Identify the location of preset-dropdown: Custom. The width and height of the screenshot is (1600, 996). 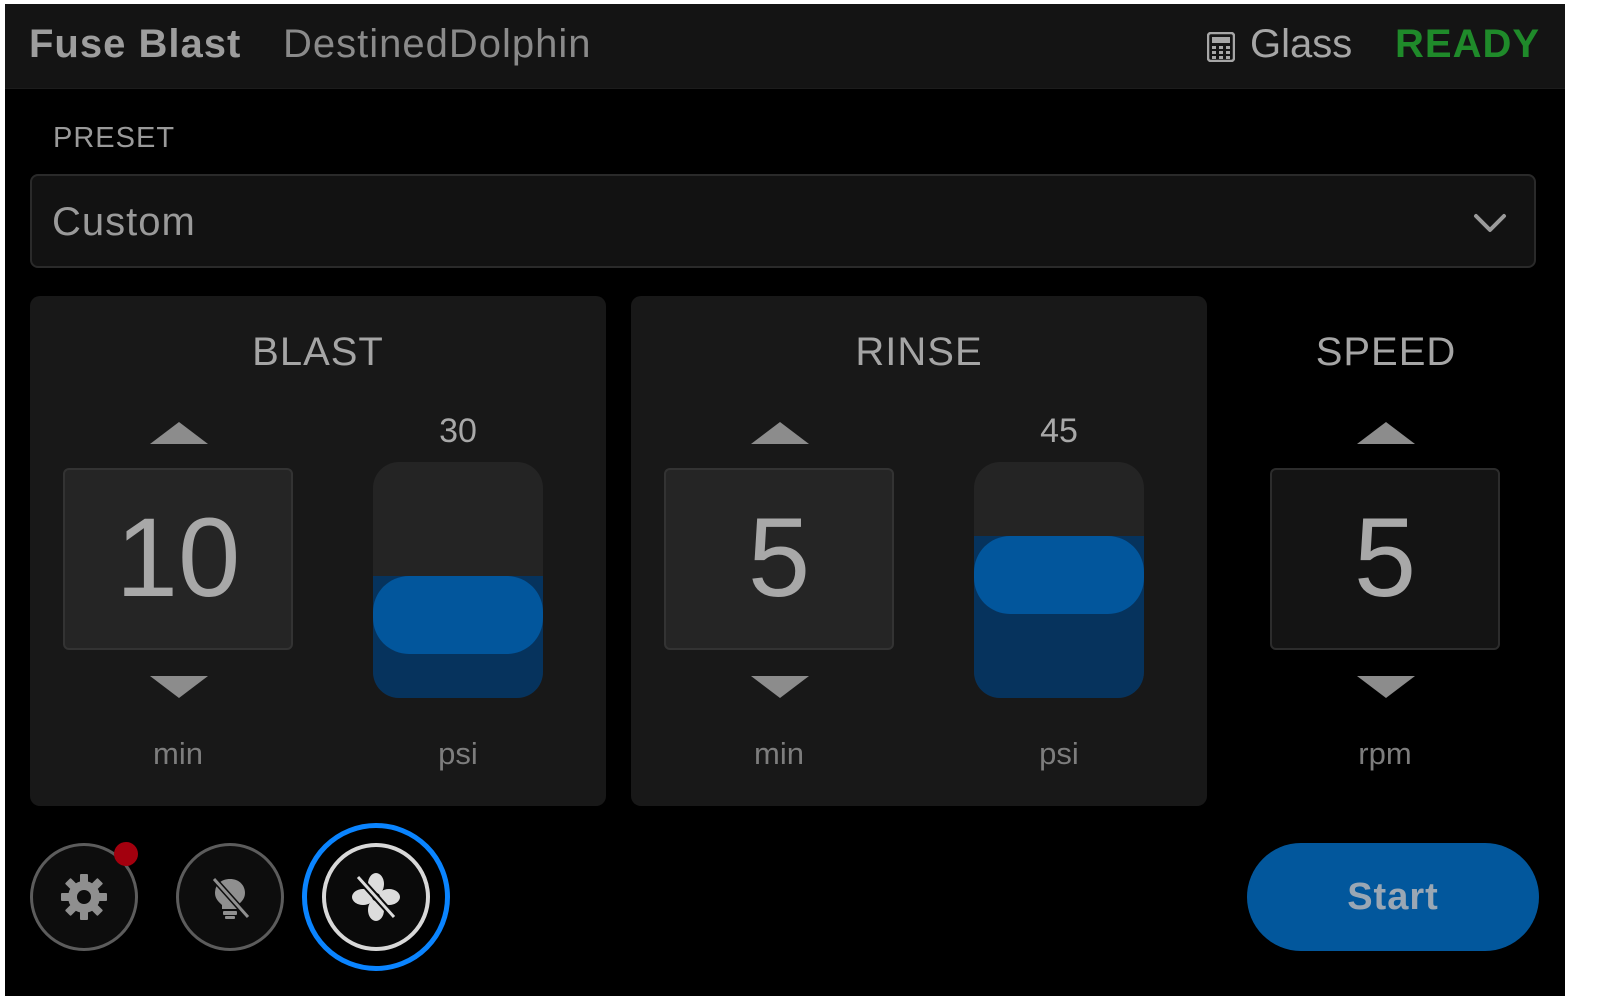
(783, 221).